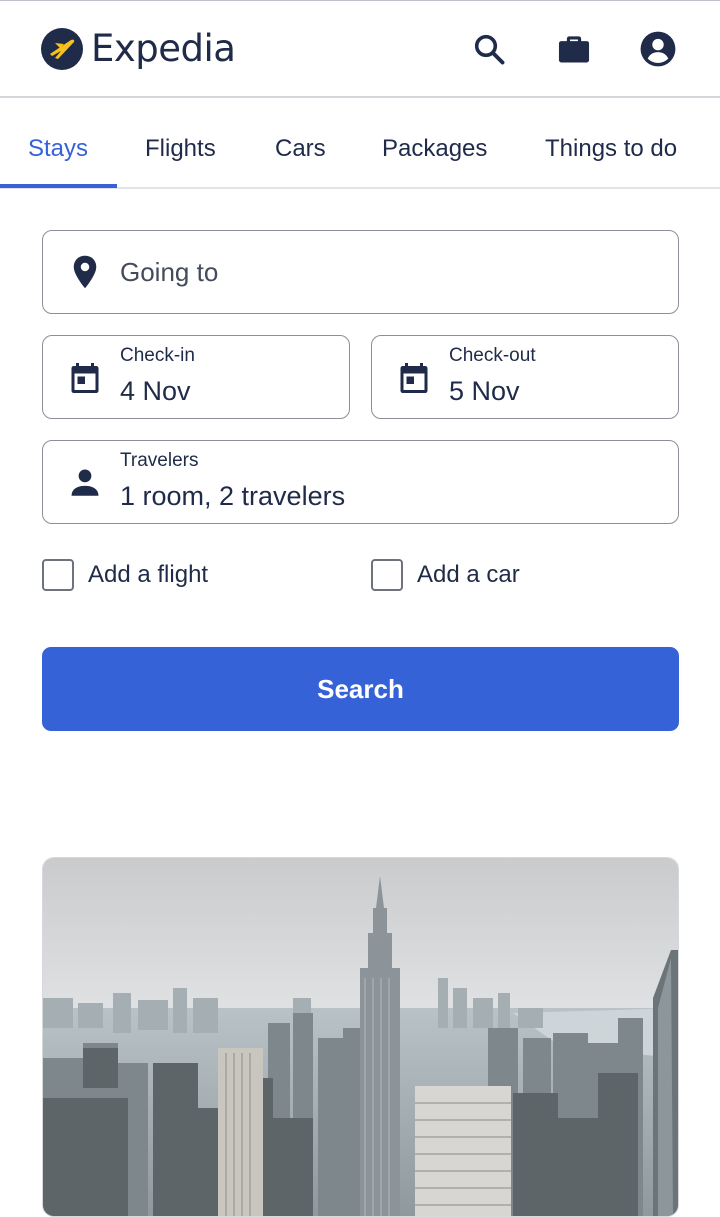  What do you see at coordinates (169, 272) in the screenshot?
I see `destination-placeholder: Going to` at bounding box center [169, 272].